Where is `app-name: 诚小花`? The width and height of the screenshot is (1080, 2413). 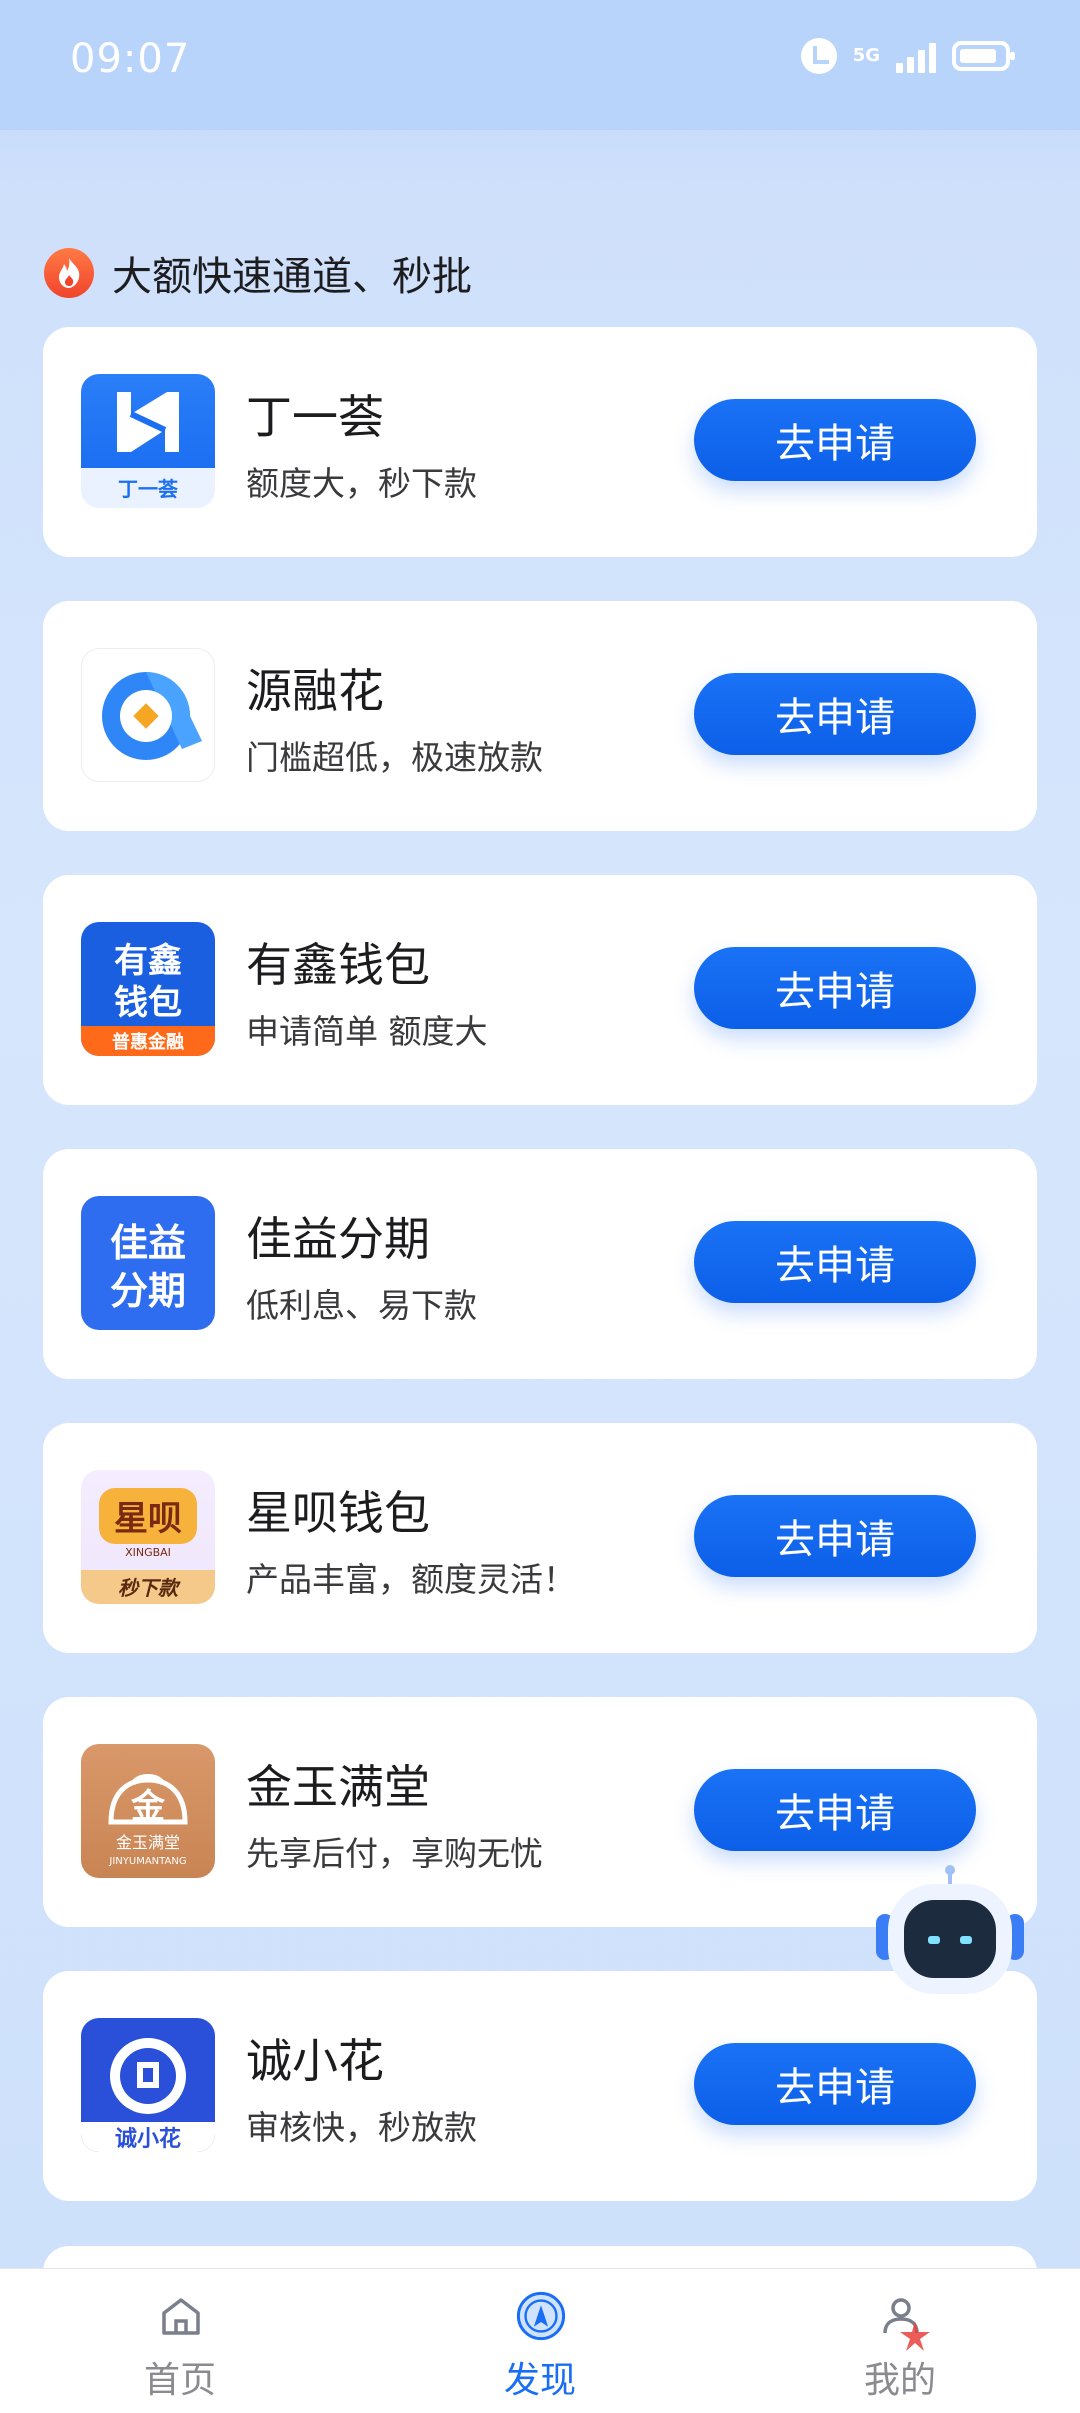 app-name: 诚小花 is located at coordinates (315, 2061).